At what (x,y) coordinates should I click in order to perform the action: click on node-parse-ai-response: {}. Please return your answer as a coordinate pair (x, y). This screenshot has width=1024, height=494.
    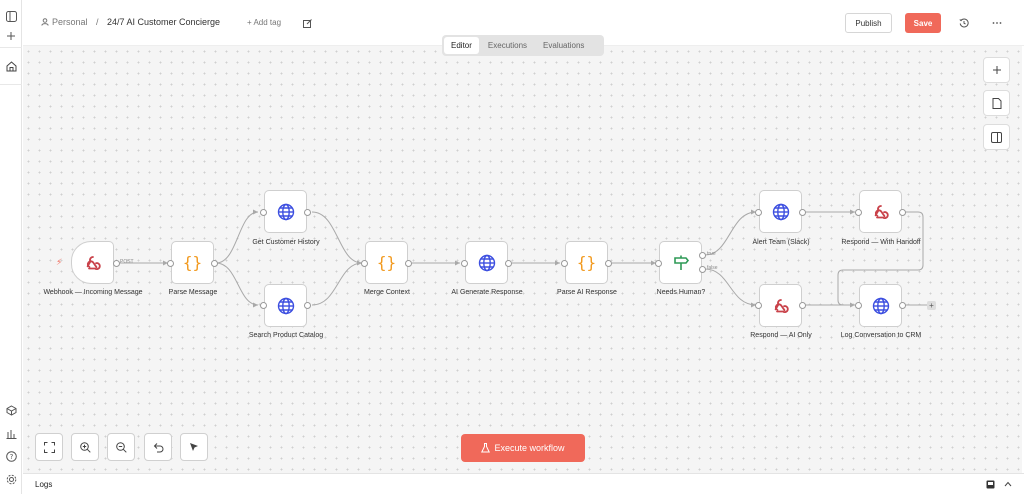
    Looking at the image, I should click on (586, 262).